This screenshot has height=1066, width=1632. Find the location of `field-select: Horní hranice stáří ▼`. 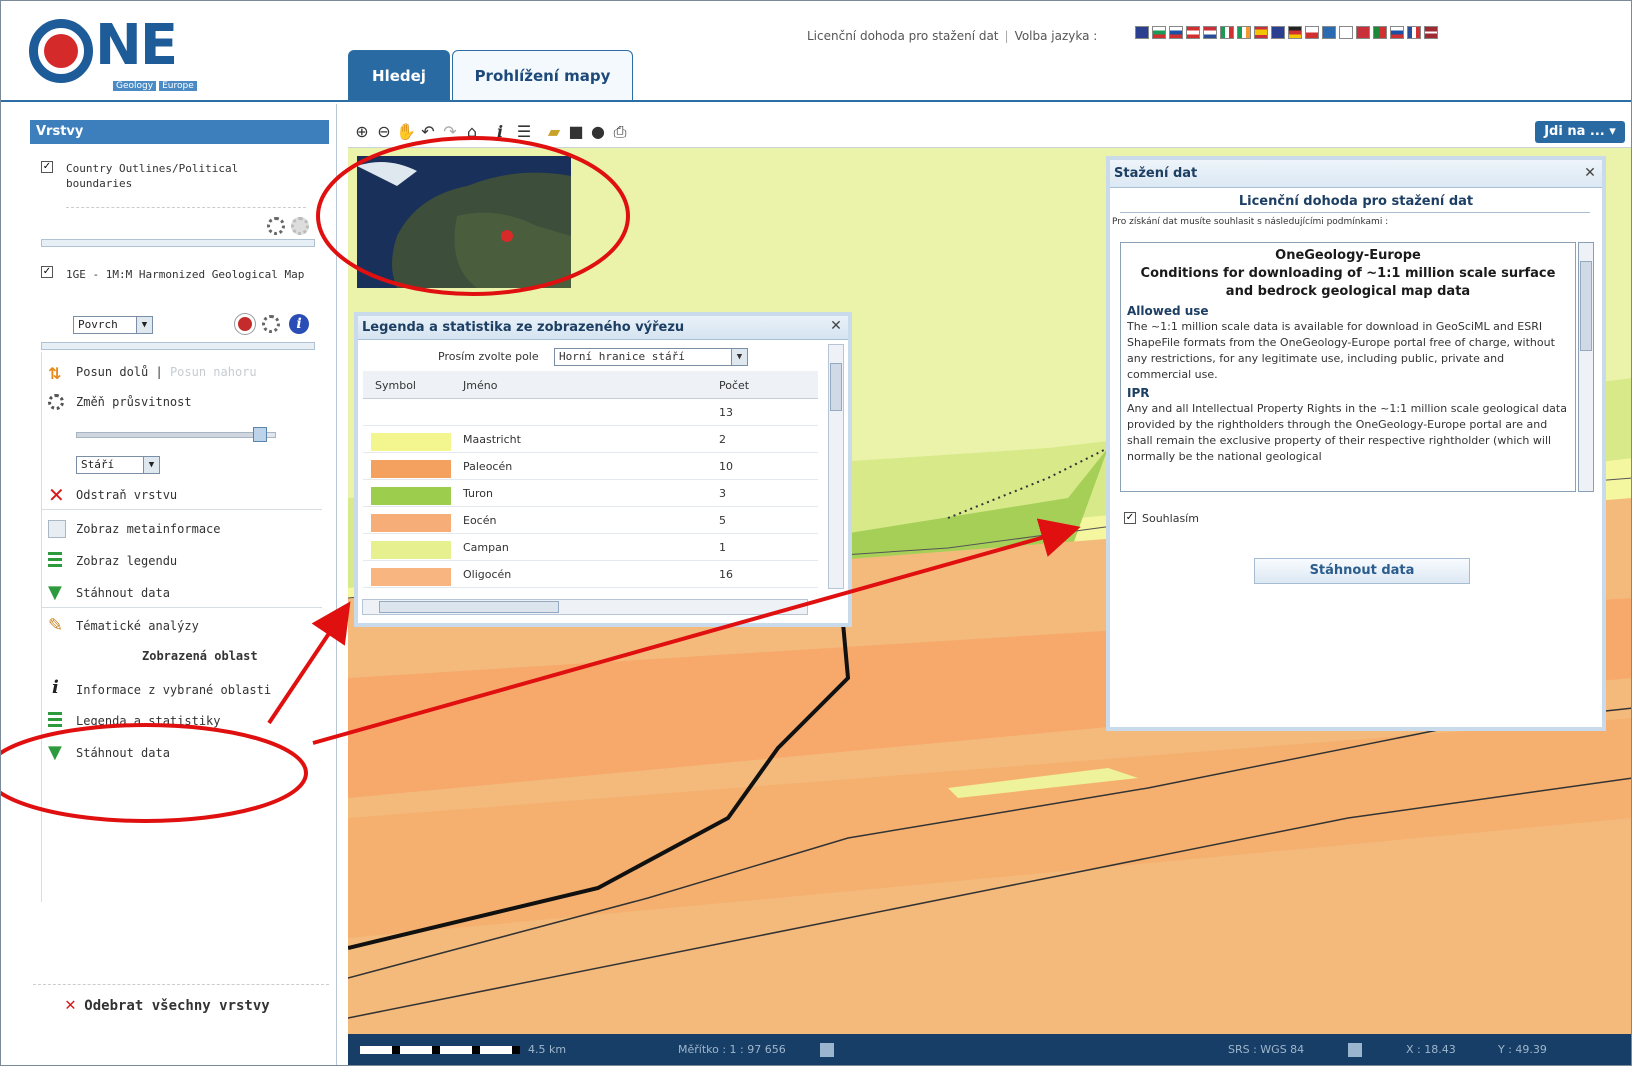

field-select: Horní hranice stáří ▼ is located at coordinates (651, 357).